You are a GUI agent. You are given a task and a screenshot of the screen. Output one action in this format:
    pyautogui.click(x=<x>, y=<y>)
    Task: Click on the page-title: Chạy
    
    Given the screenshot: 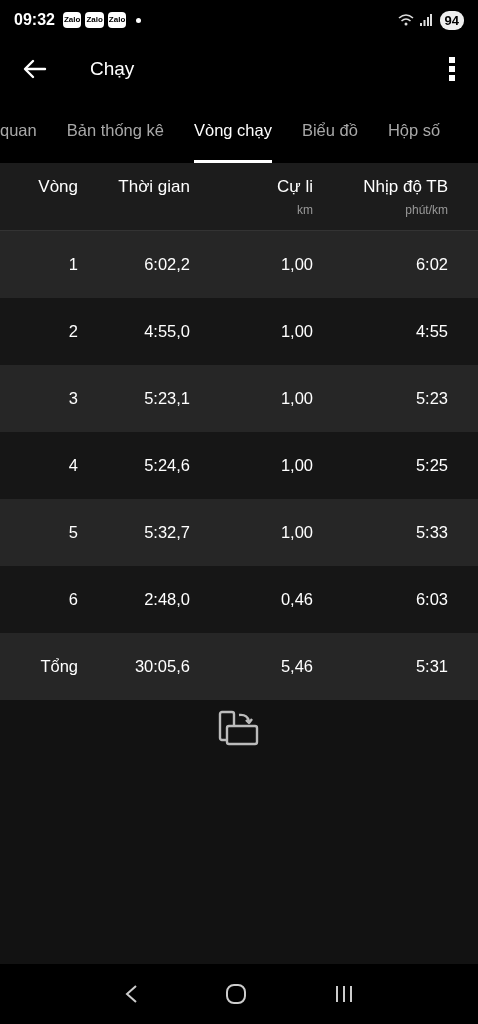 What is the action you would take?
    pyautogui.click(x=112, y=69)
    